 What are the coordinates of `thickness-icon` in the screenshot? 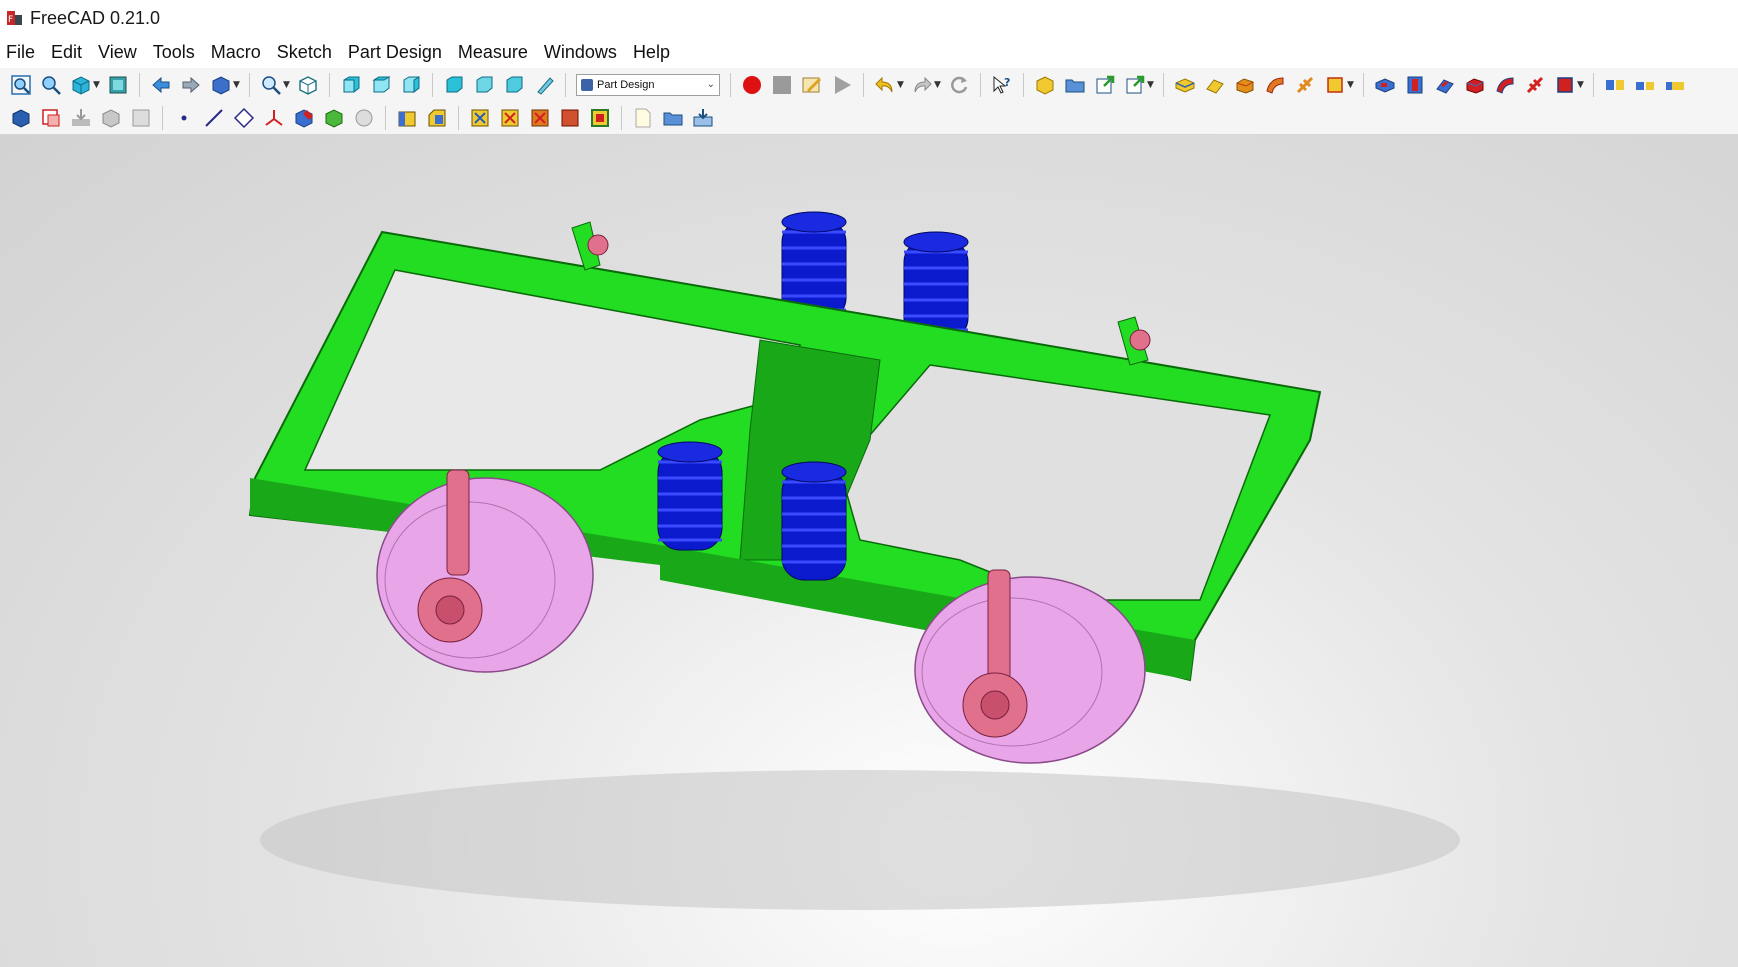 It's located at (510, 118).